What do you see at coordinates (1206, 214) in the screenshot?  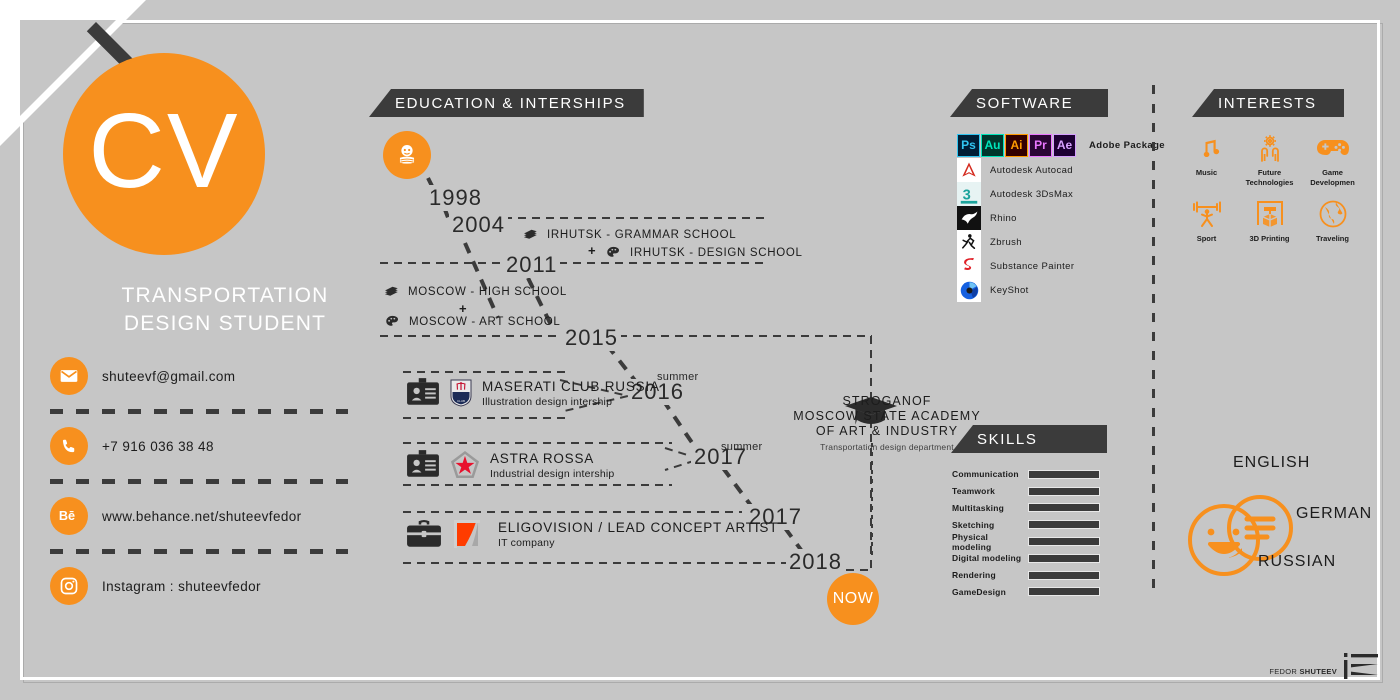 I see `weightlift-icon` at bounding box center [1206, 214].